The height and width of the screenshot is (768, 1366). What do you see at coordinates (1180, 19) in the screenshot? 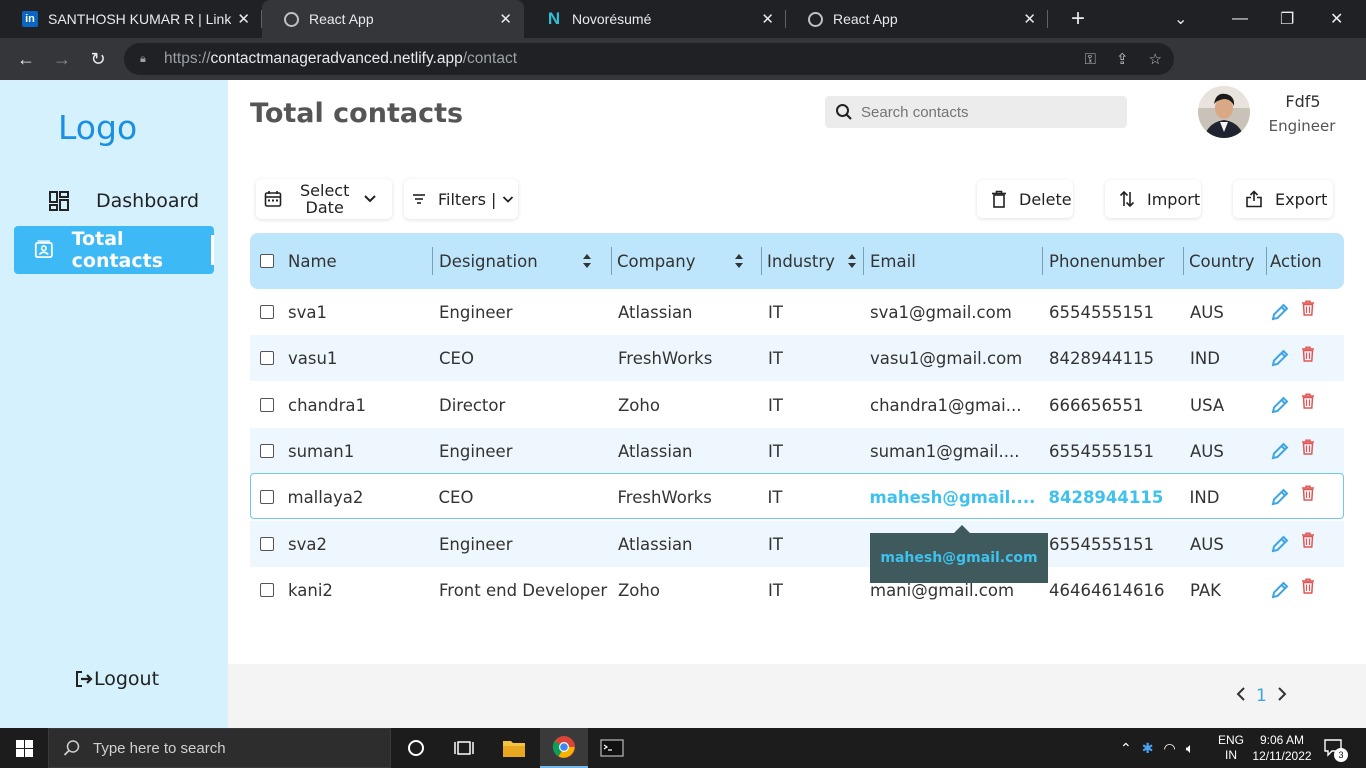
I see `tab-search-icon: ⌄` at bounding box center [1180, 19].